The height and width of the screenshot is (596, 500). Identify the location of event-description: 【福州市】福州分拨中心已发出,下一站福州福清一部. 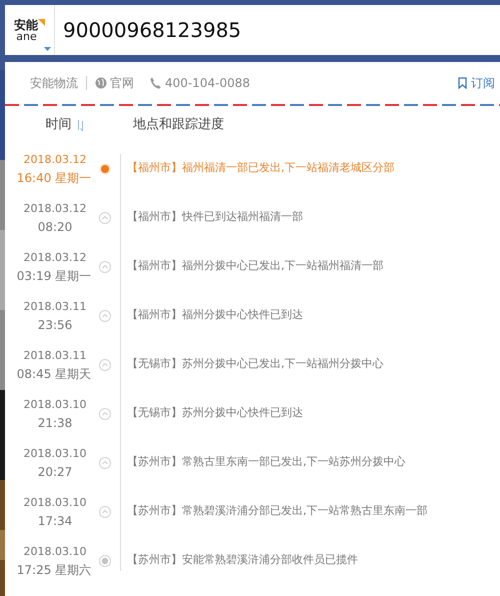
(255, 266).